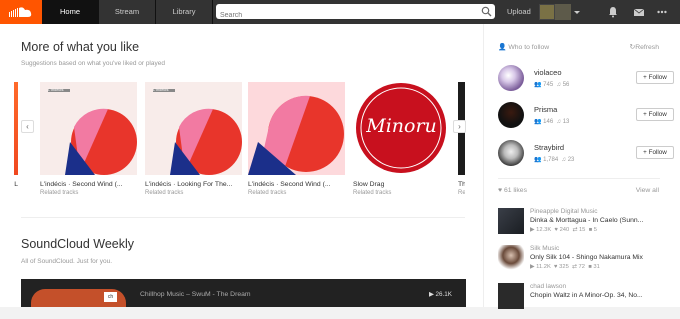 This screenshot has height=319, width=680. Describe the element at coordinates (647, 190) in the screenshot. I see `view-all-link: View all` at that location.